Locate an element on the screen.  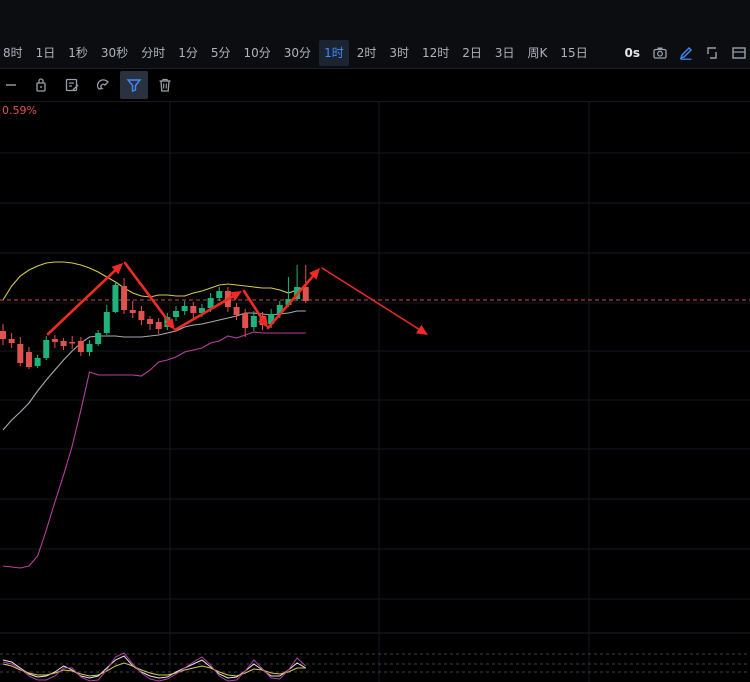
pen-icon is located at coordinates (686, 53).